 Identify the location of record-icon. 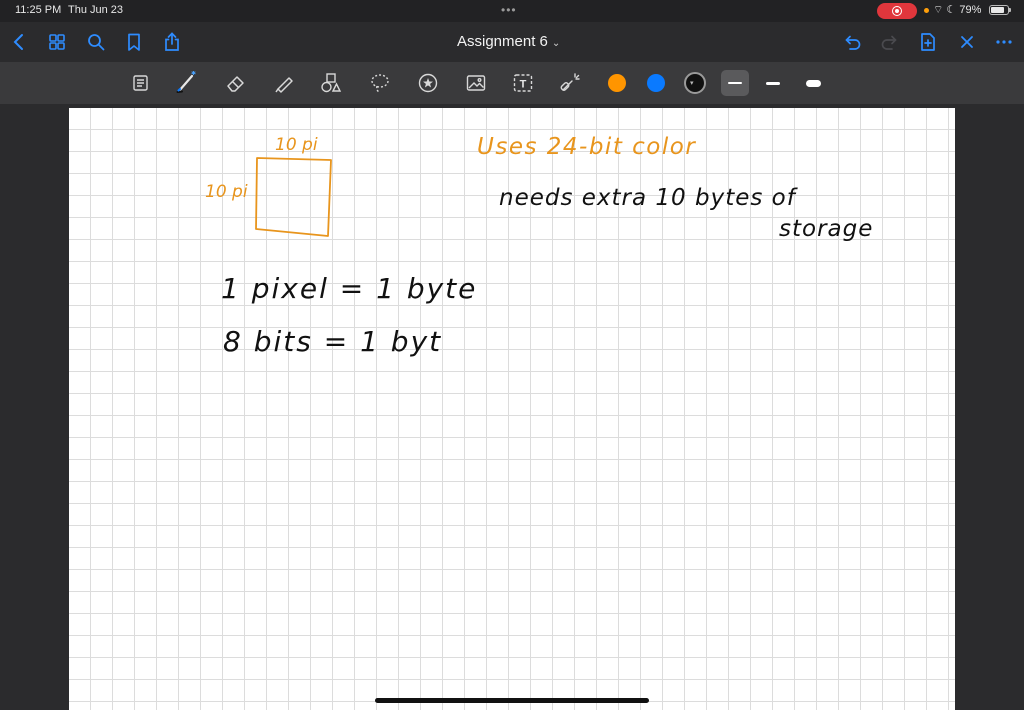
(897, 11).